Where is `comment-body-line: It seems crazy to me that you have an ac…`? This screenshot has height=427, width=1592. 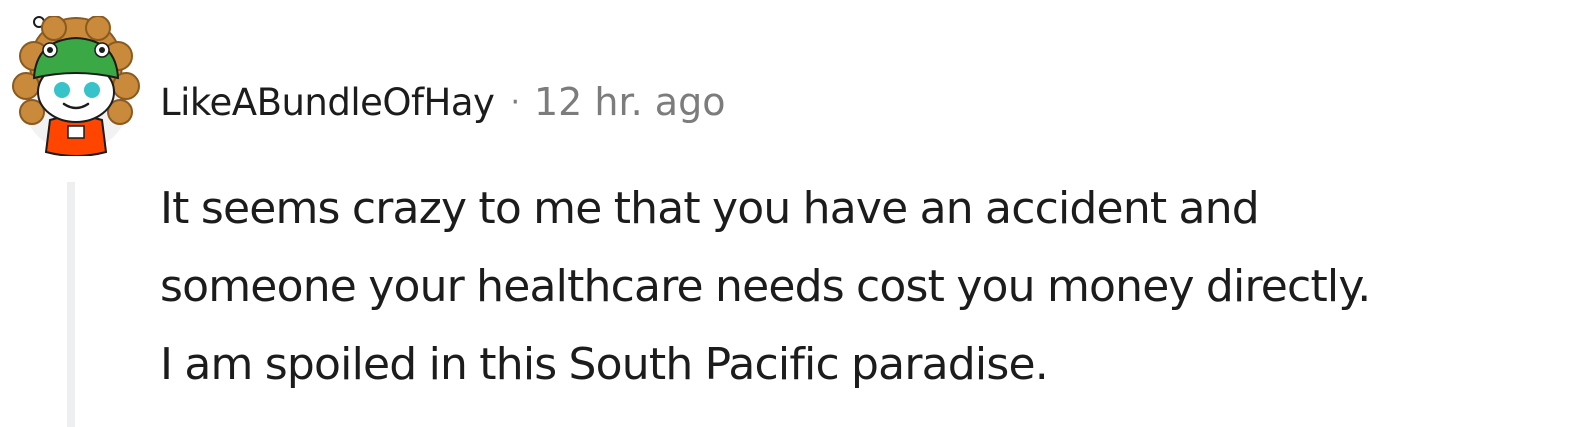
comment-body-line: It seems crazy to me that you have an ac… is located at coordinates (710, 208).